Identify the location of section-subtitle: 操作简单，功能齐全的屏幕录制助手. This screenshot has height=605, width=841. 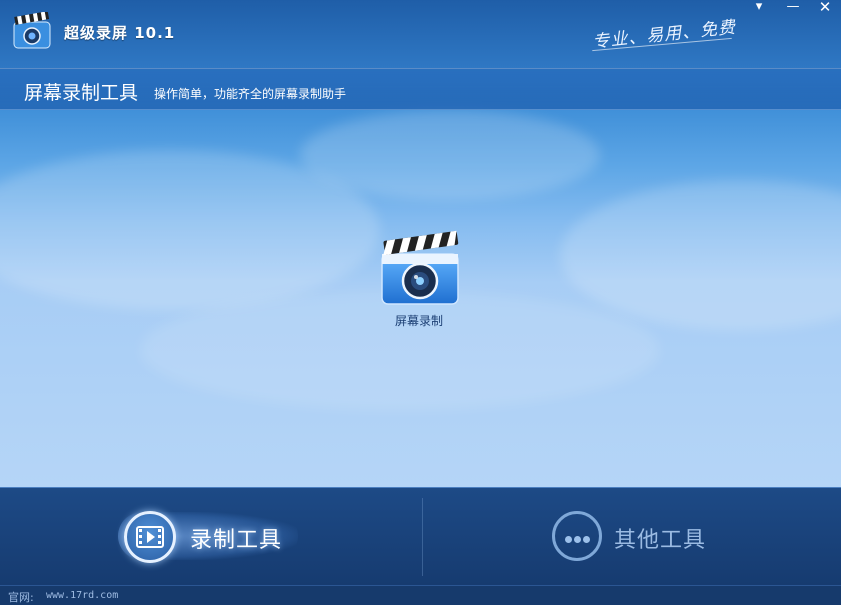
(250, 94).